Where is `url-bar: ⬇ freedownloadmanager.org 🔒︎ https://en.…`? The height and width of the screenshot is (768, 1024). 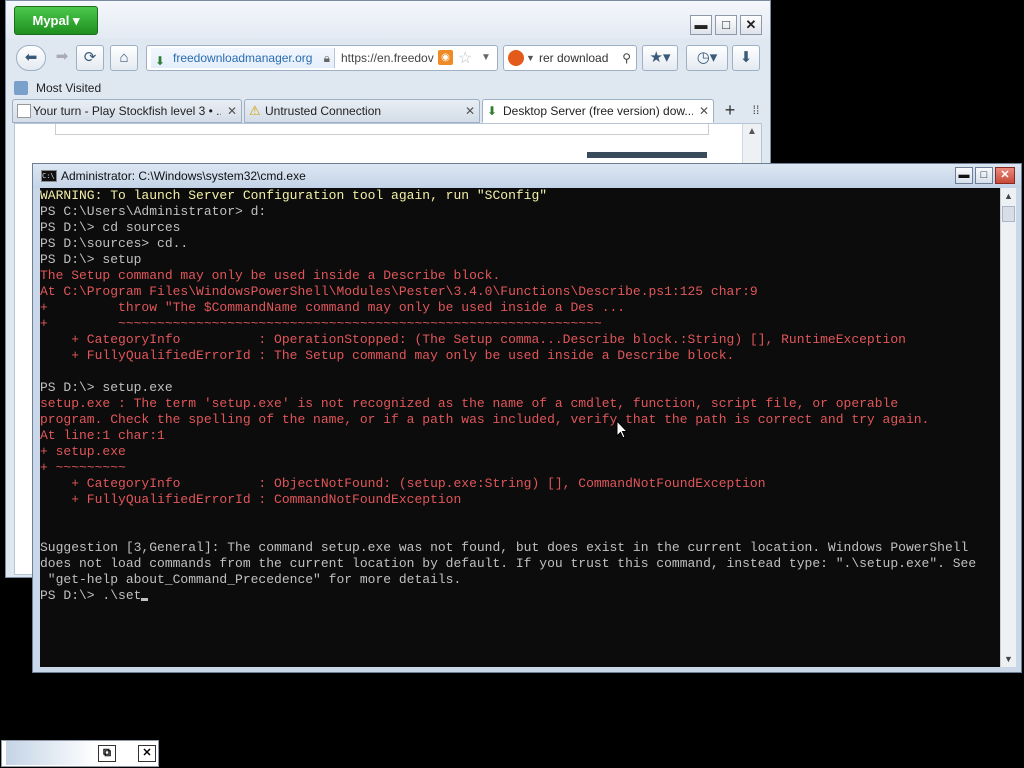
url-bar: ⬇ freedownloadmanager.org 🔒︎ https://en.… is located at coordinates (322, 58).